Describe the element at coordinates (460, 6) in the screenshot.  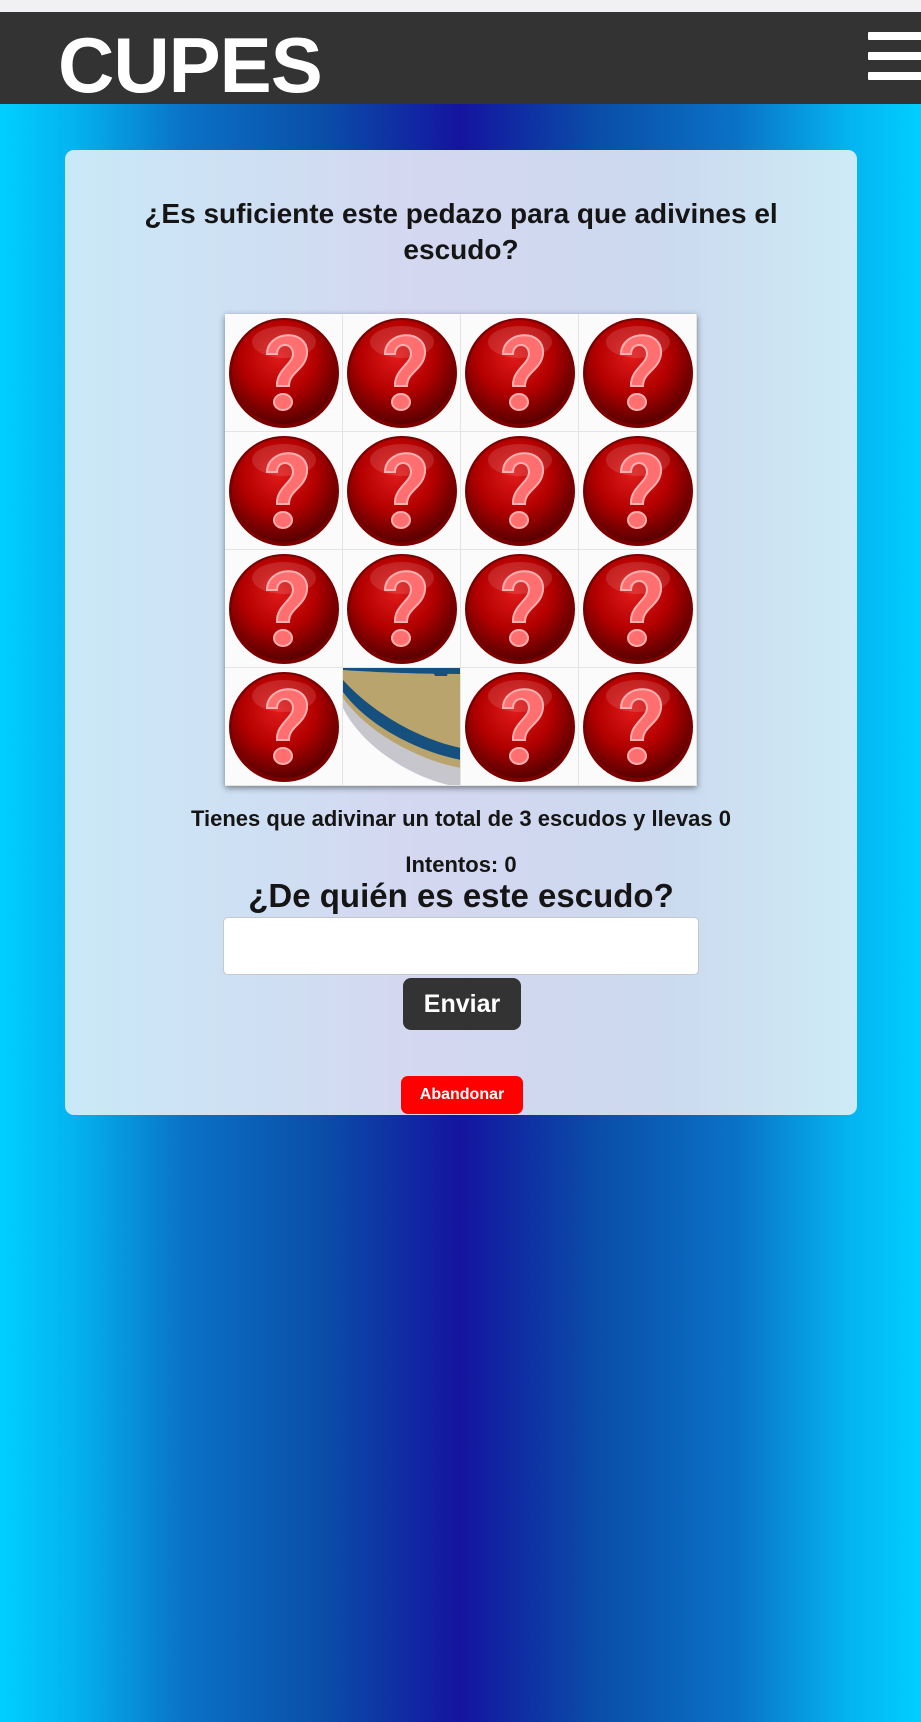
I see `status-bar-strip` at that location.